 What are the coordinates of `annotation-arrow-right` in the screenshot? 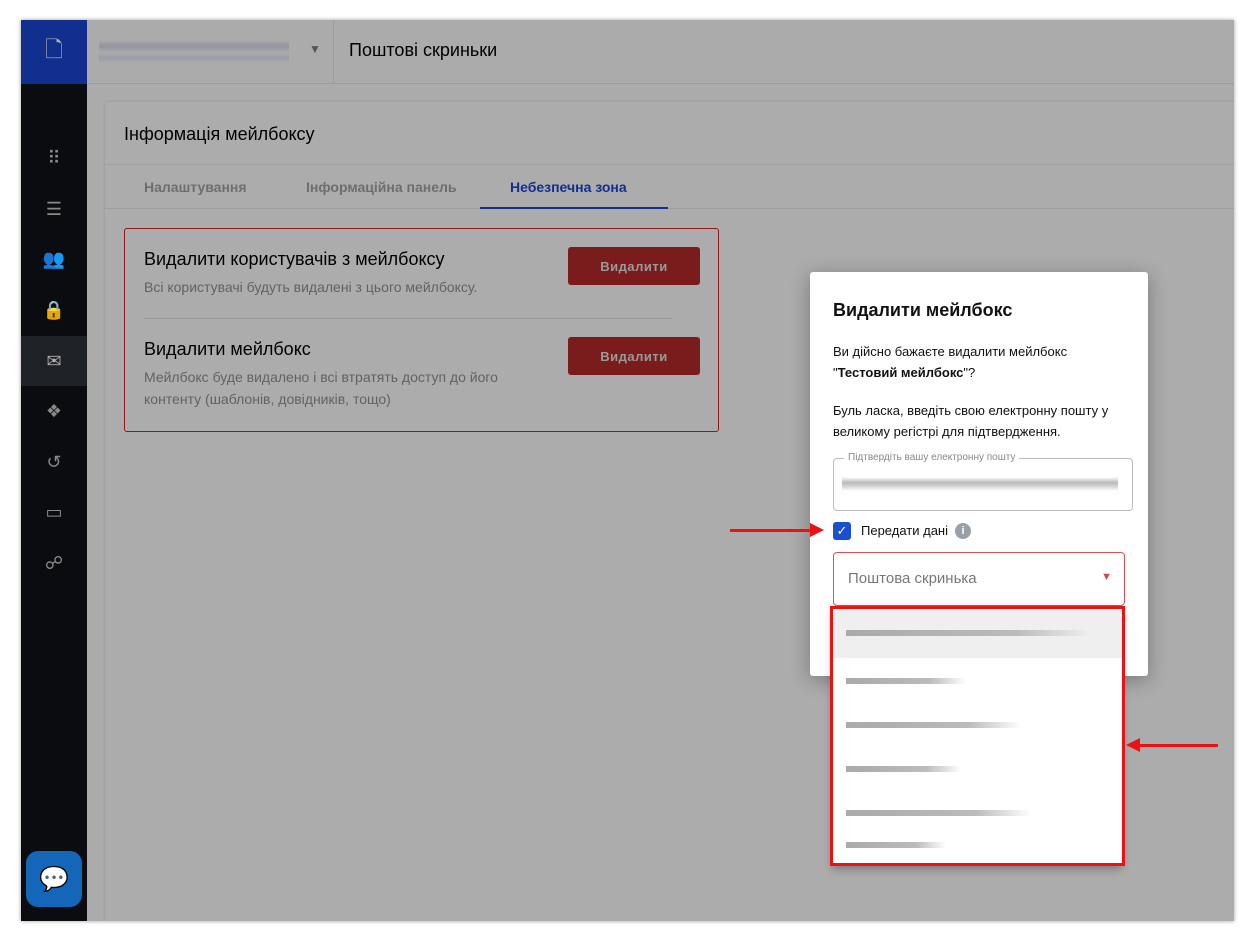 It's located at (777, 530).